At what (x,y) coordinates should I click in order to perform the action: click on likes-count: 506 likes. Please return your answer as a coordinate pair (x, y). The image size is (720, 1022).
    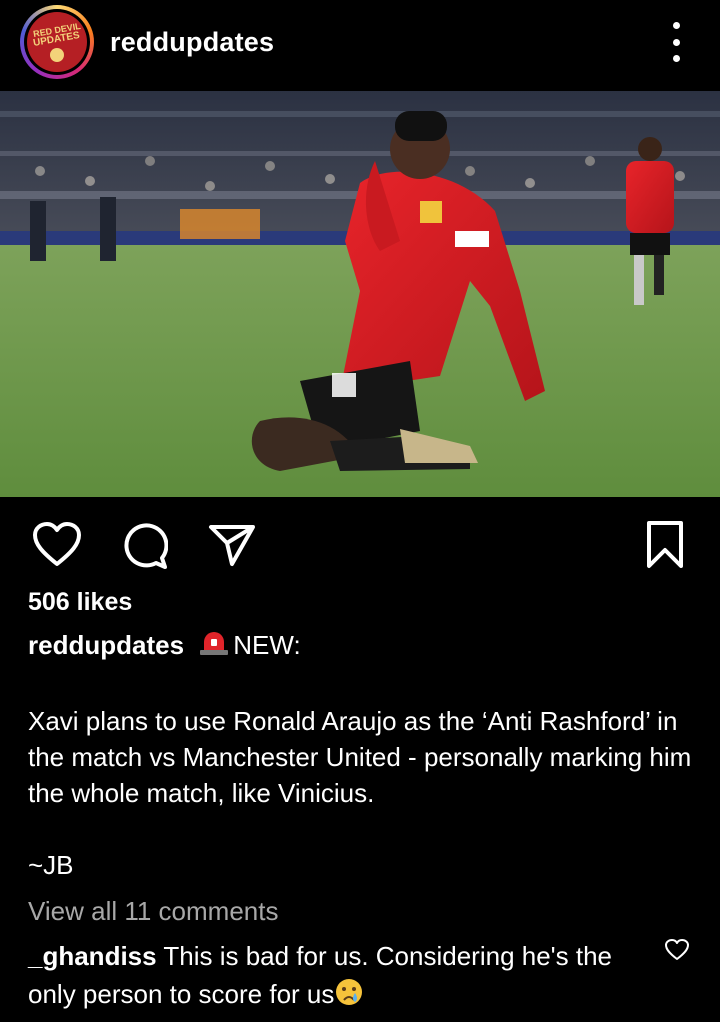
    Looking at the image, I should click on (80, 602).